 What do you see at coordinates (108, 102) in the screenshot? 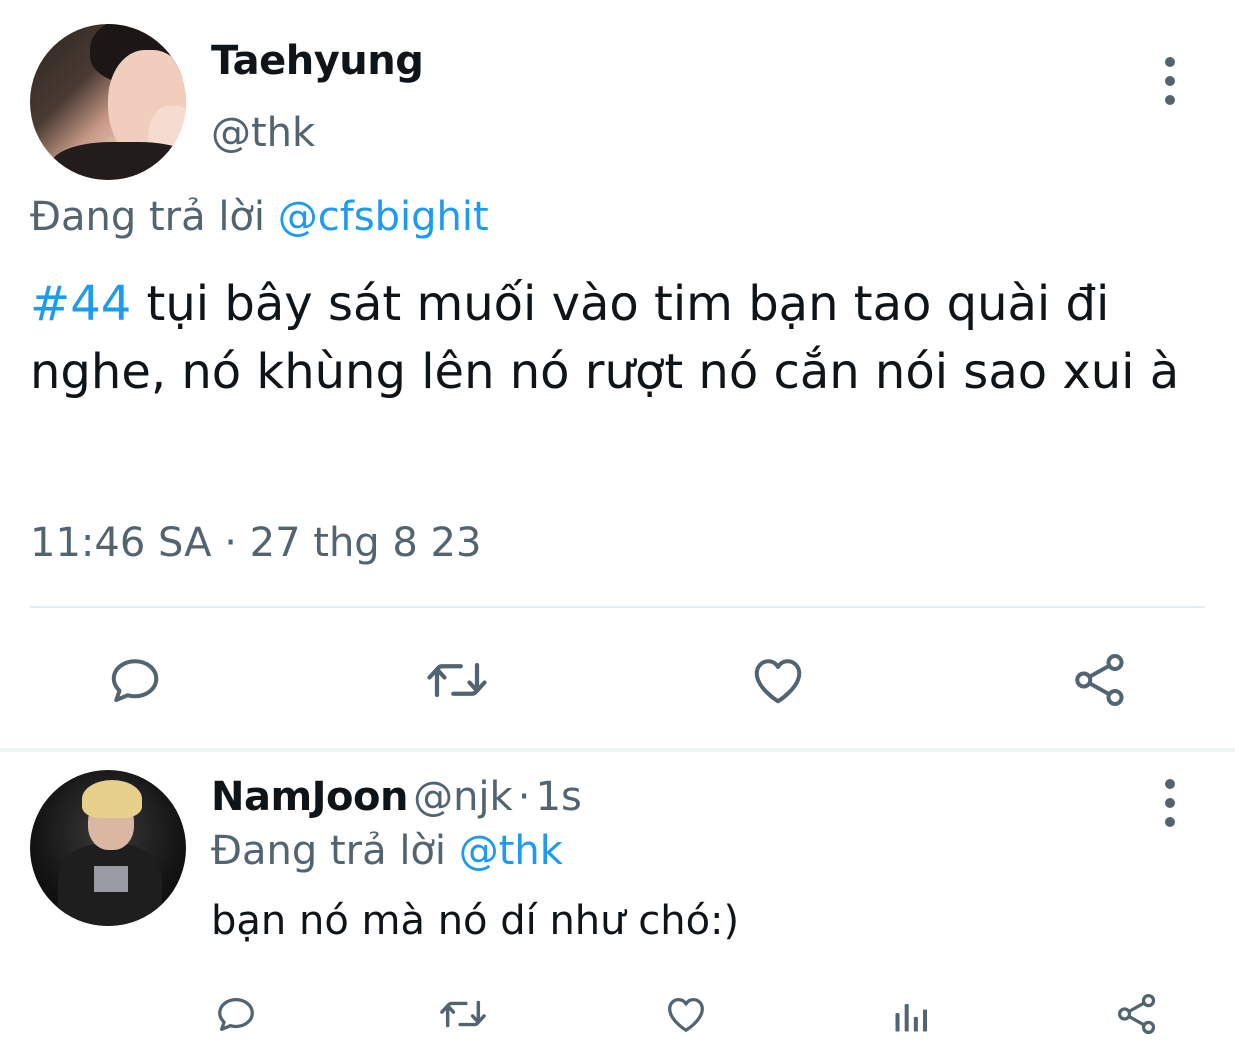
I see `author-avatar` at bounding box center [108, 102].